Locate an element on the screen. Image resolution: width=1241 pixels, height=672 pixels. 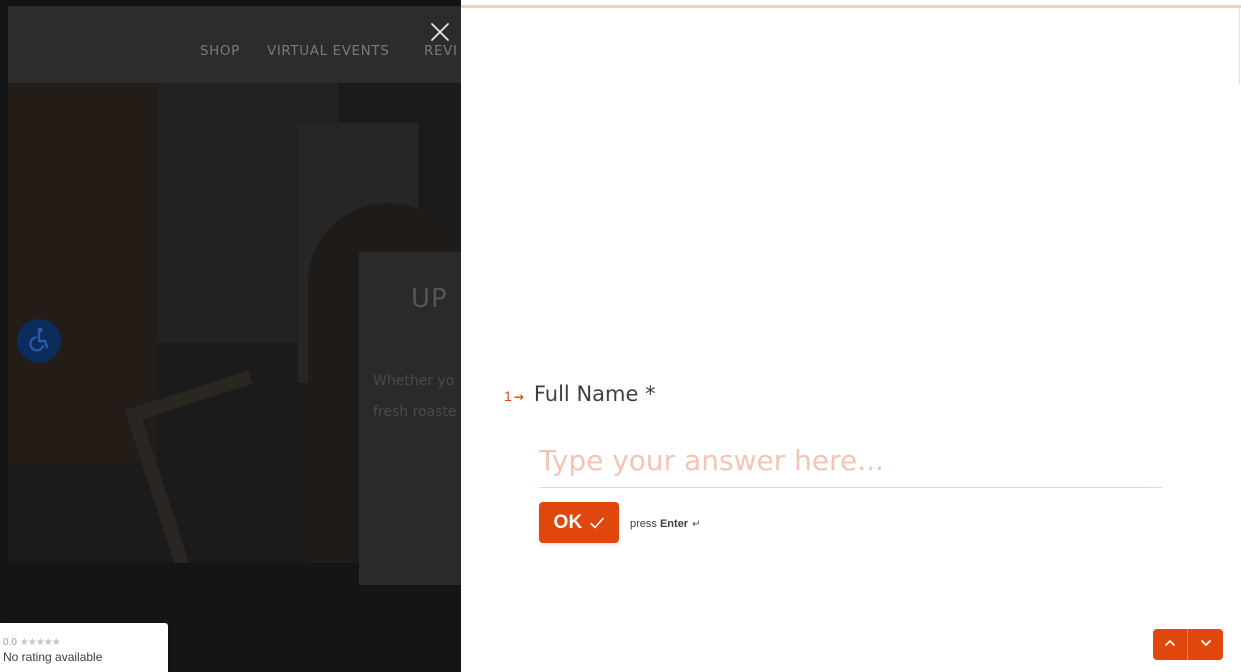
ok-button-label: OK is located at coordinates (568, 522).